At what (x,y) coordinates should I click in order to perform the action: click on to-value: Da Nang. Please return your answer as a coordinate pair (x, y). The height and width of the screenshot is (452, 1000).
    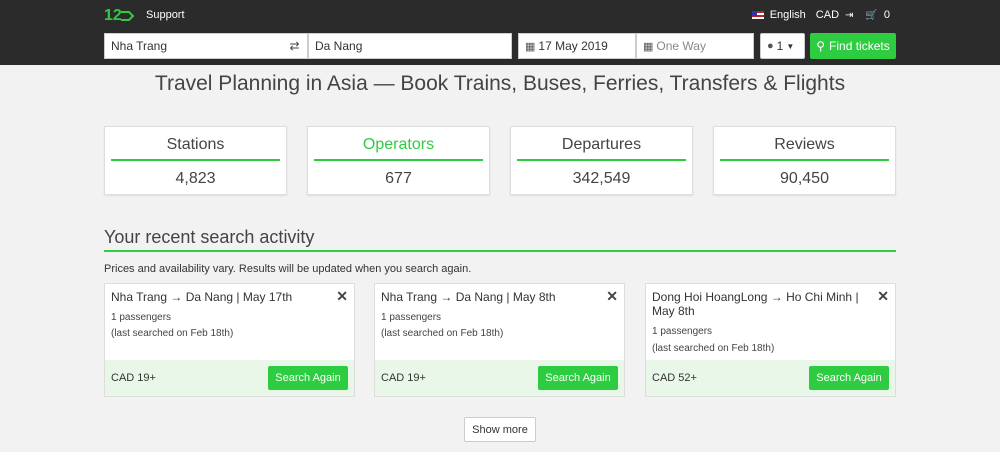
    Looking at the image, I should click on (339, 46).